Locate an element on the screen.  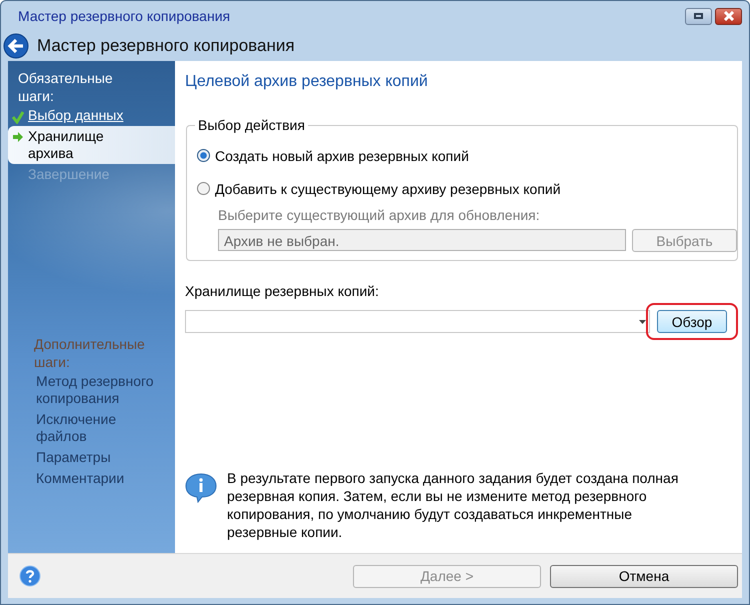
window-title: Мастер резервного копирования is located at coordinates (123, 16).